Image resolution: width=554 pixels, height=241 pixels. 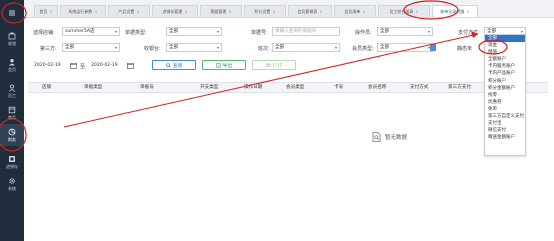 I want to click on dropdown-option: 全额账户, so click(x=505, y=59).